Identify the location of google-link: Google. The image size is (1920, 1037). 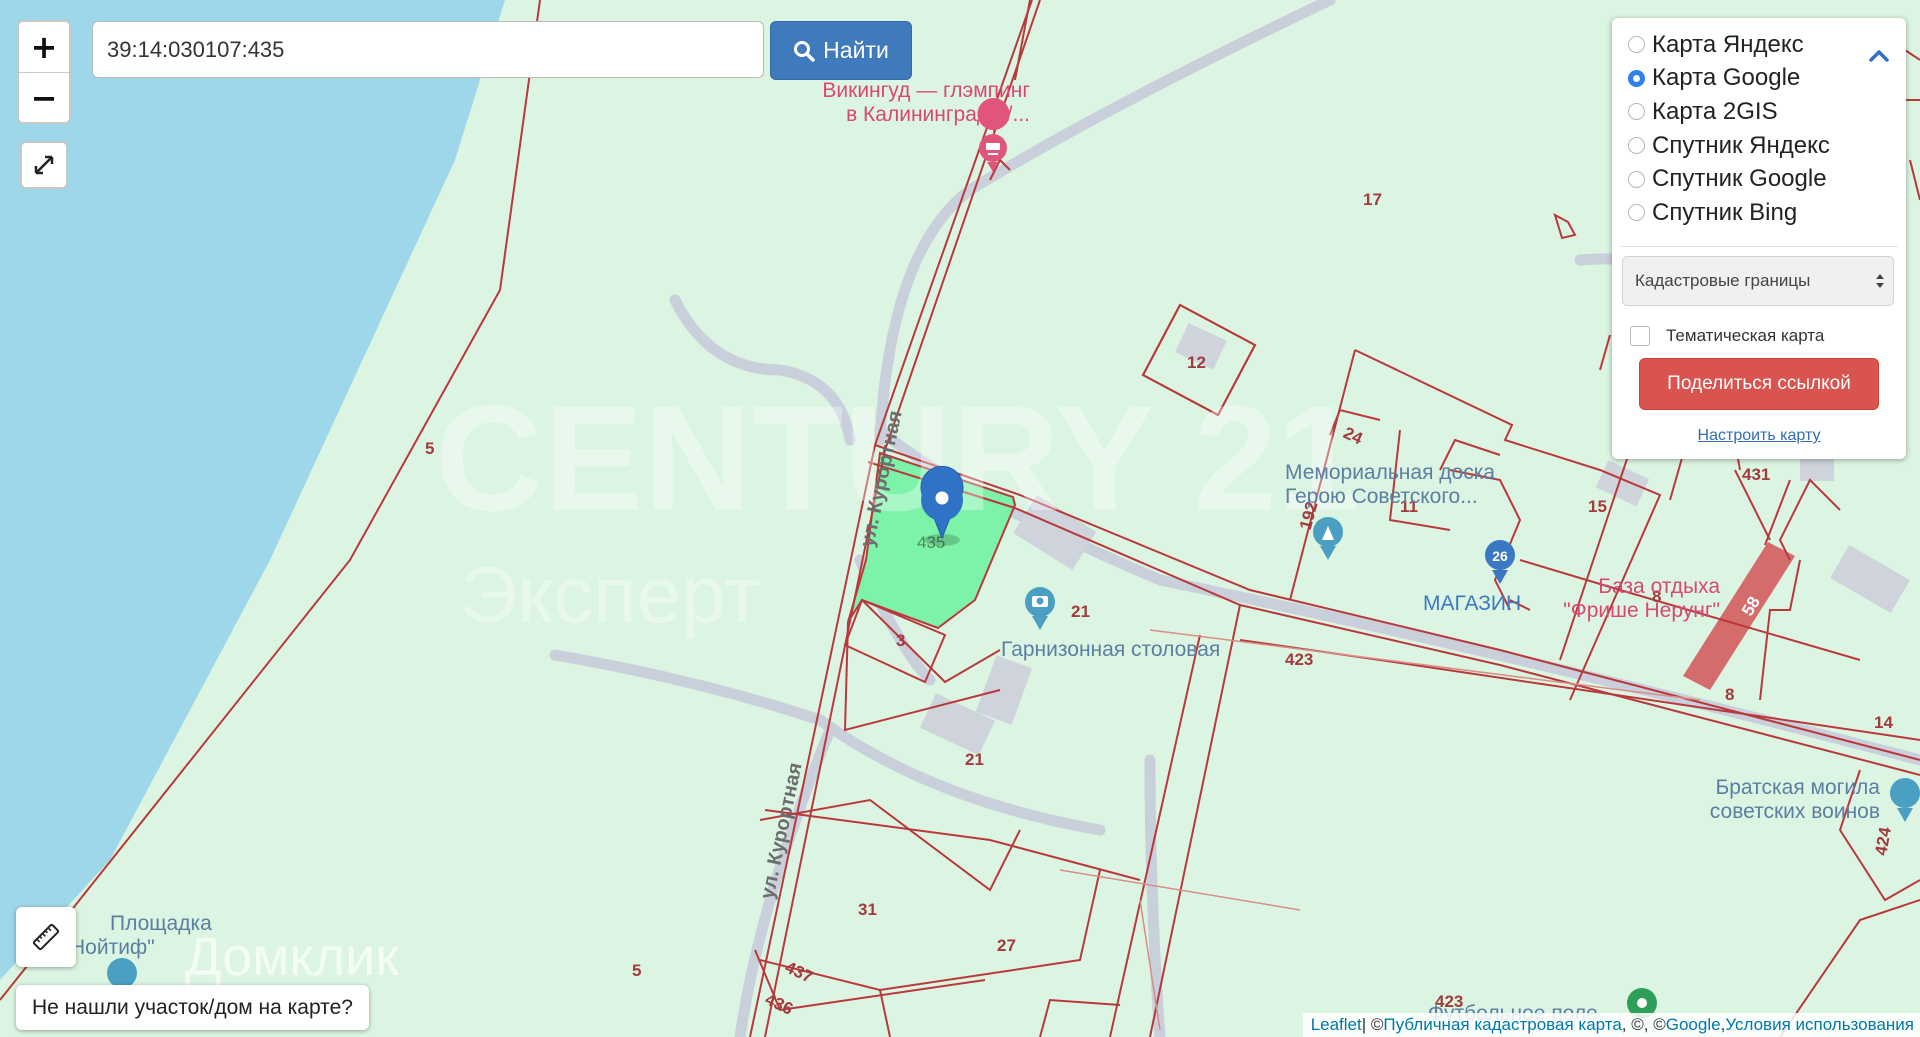
(1693, 1025).